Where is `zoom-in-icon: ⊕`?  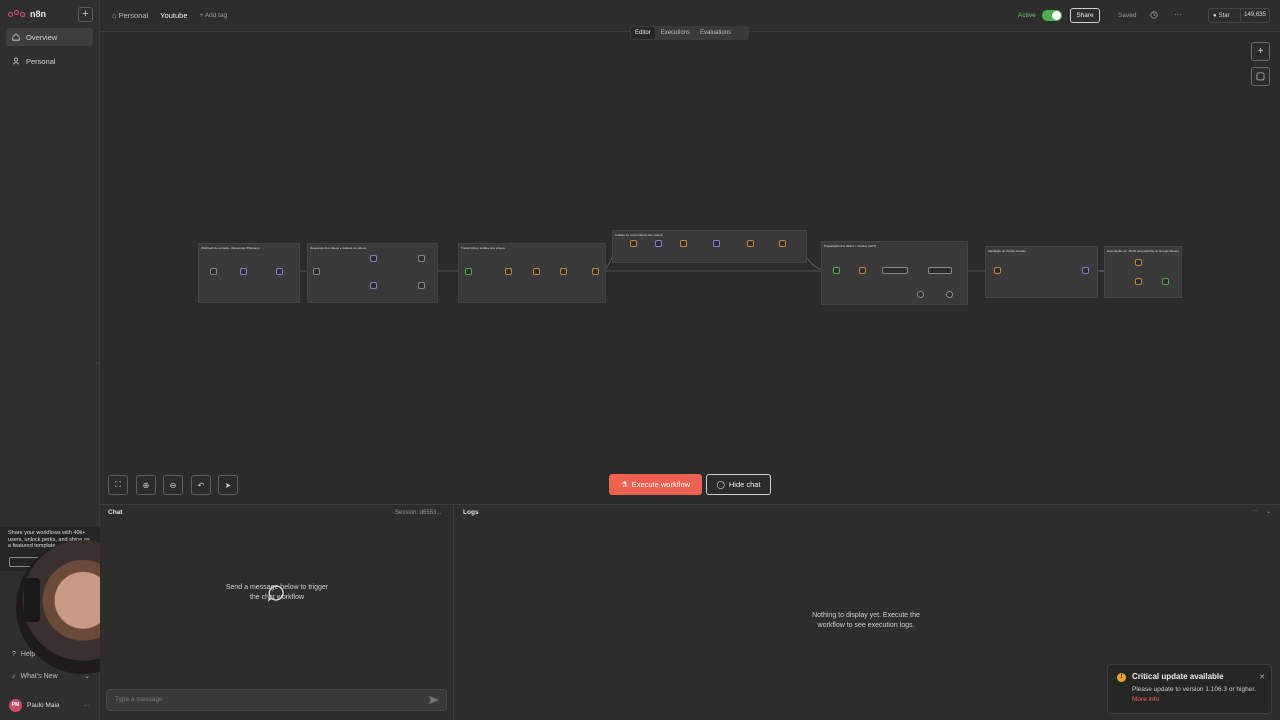
zoom-in-icon: ⊕ is located at coordinates (146, 485).